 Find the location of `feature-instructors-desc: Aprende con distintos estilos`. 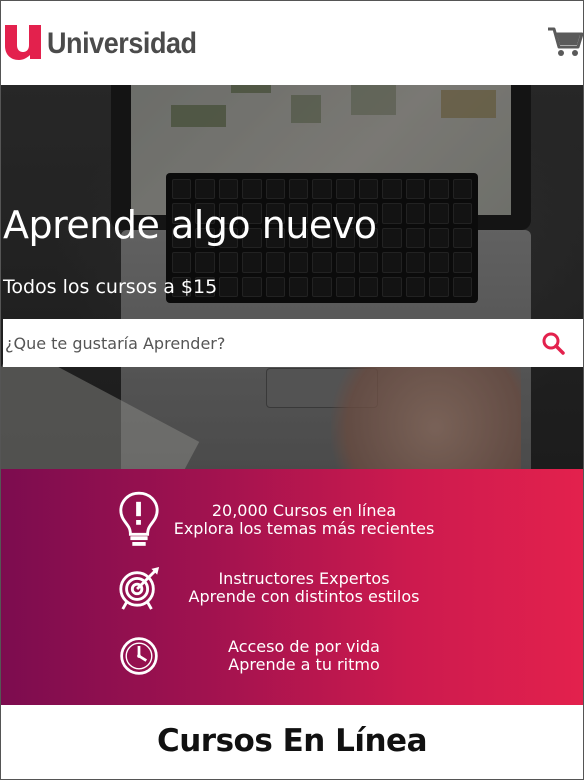

feature-instructors-desc: Aprende con distintos estilos is located at coordinates (304, 596).